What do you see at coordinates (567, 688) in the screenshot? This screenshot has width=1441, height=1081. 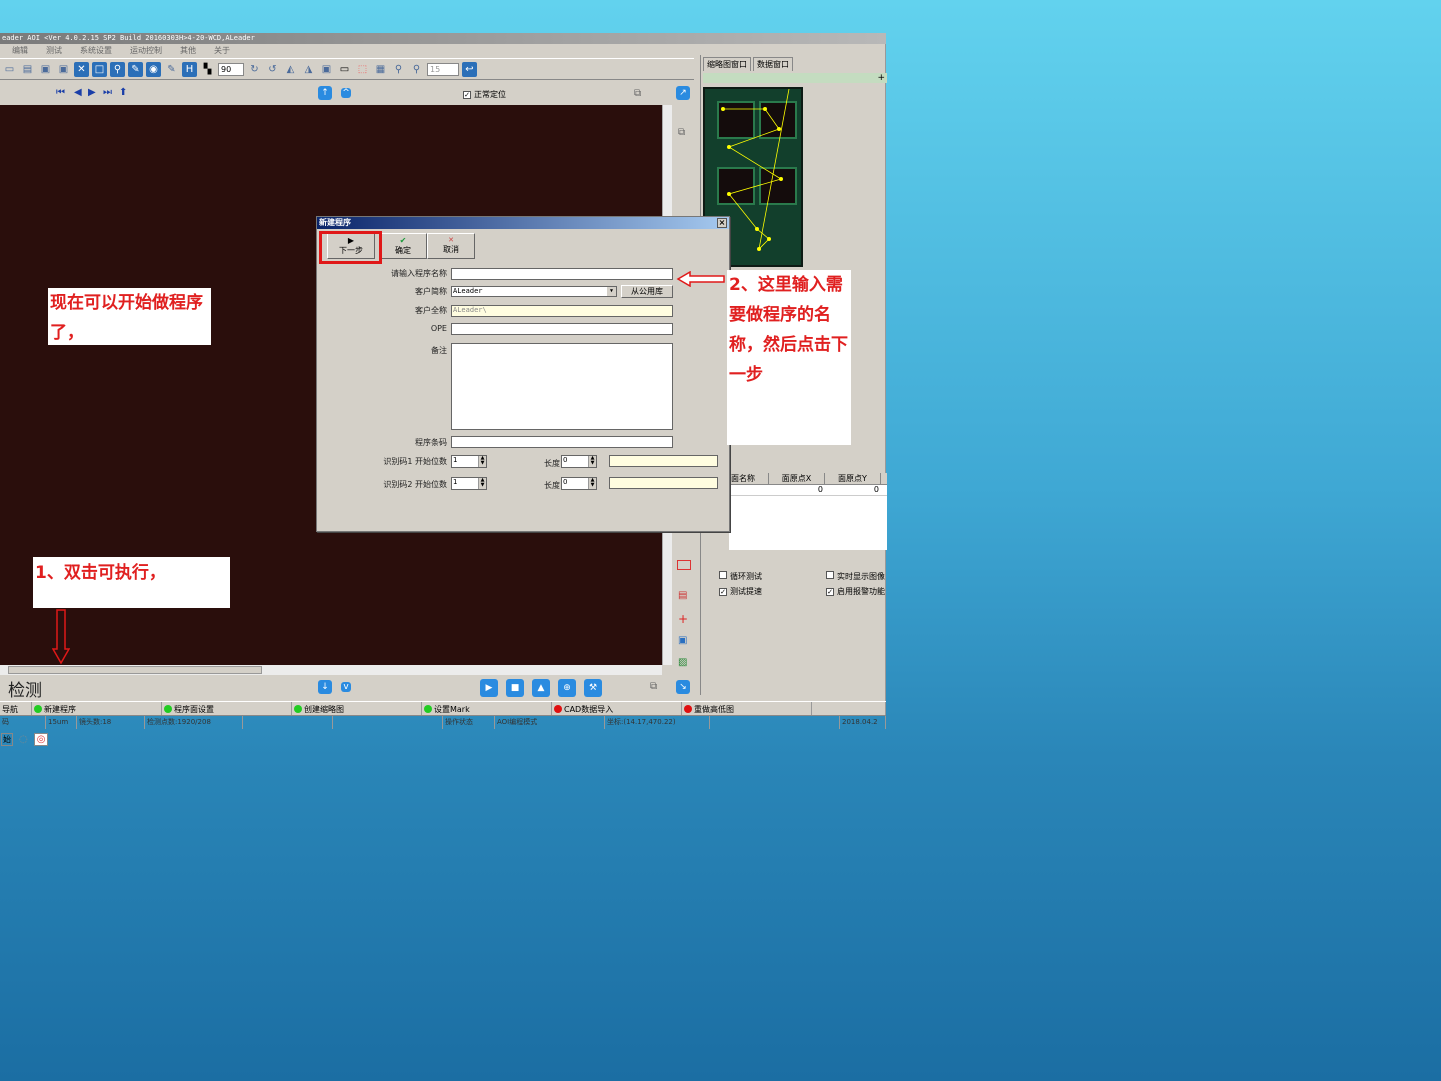 I see `target-button: ⊕` at bounding box center [567, 688].